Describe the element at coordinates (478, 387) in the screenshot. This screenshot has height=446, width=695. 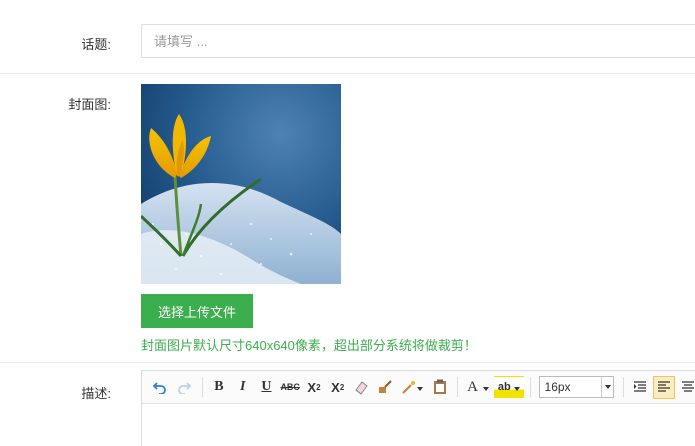
I see `font-color-icon: A` at that location.